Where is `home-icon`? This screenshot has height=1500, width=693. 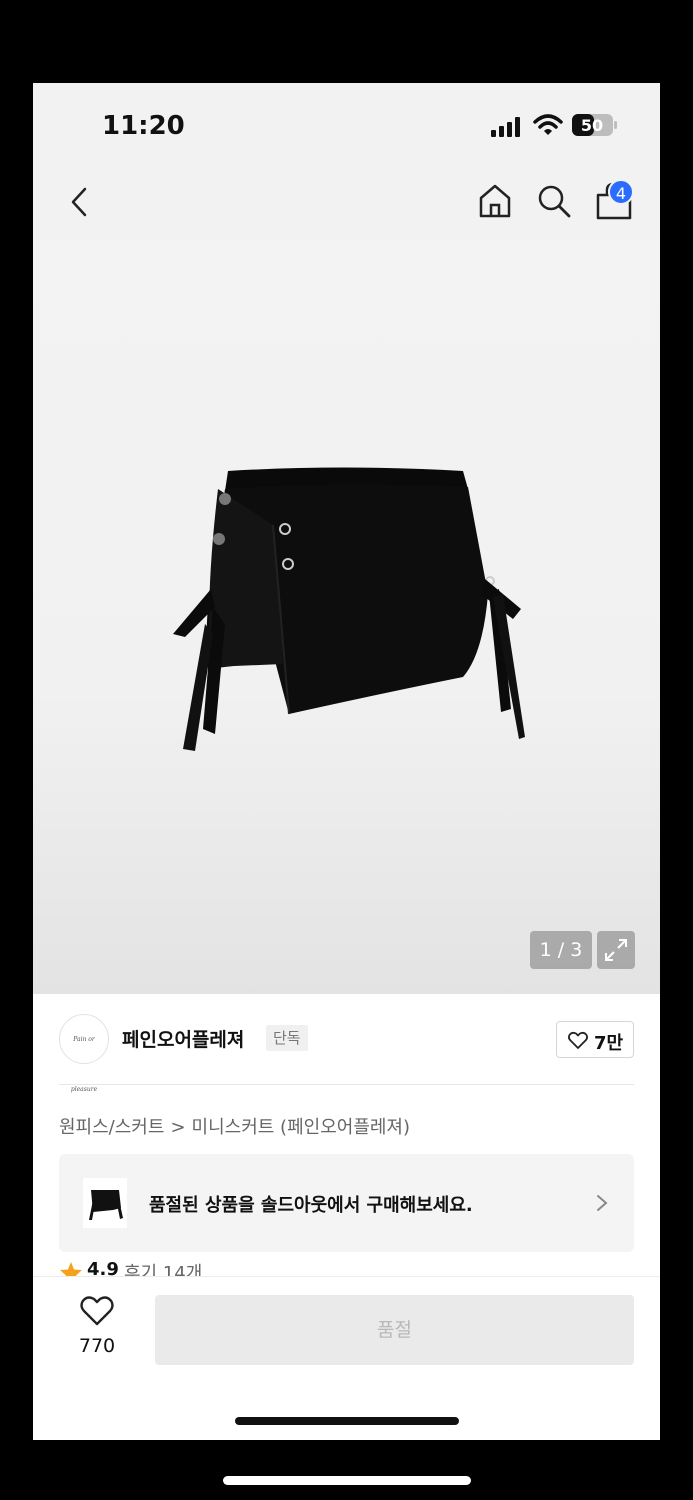
home-icon is located at coordinates (495, 201).